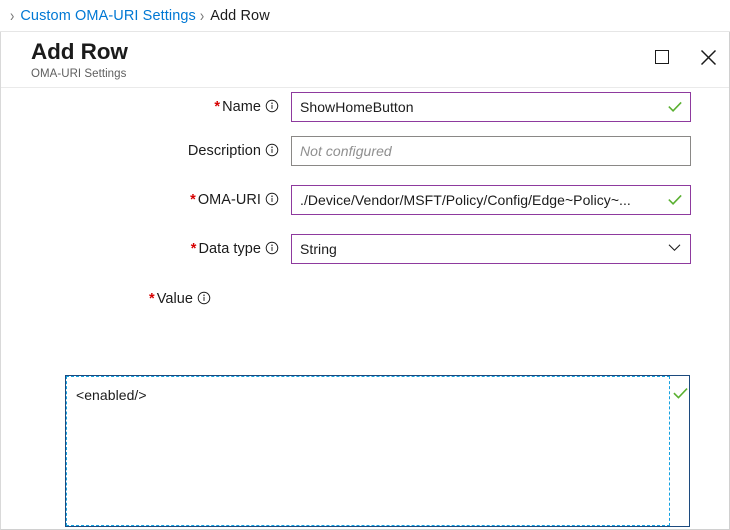 The width and height of the screenshot is (730, 530). What do you see at coordinates (241, 107) in the screenshot?
I see `label-name-text: Name` at bounding box center [241, 107].